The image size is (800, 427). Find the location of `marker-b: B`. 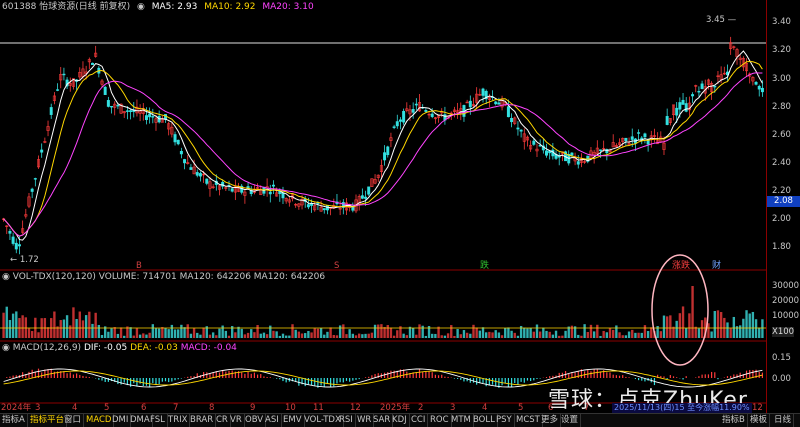

marker-b: B is located at coordinates (139, 266).